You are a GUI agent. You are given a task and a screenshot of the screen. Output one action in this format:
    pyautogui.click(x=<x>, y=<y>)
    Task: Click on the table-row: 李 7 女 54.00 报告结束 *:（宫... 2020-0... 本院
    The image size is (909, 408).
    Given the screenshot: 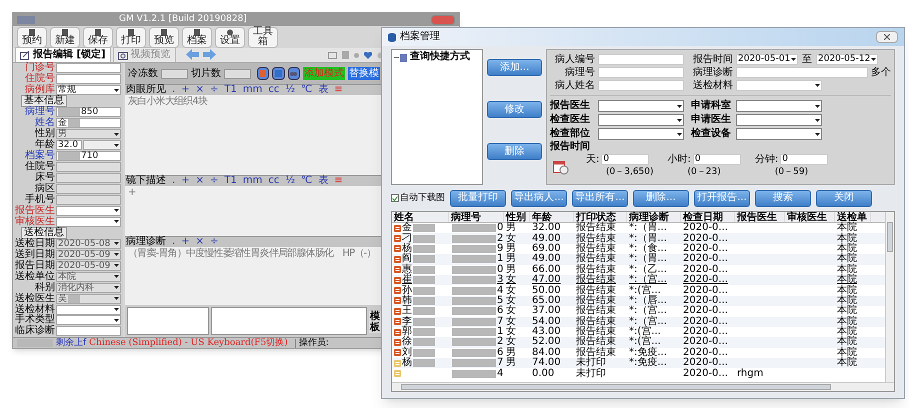 What is the action you would take?
    pyautogui.click(x=638, y=321)
    